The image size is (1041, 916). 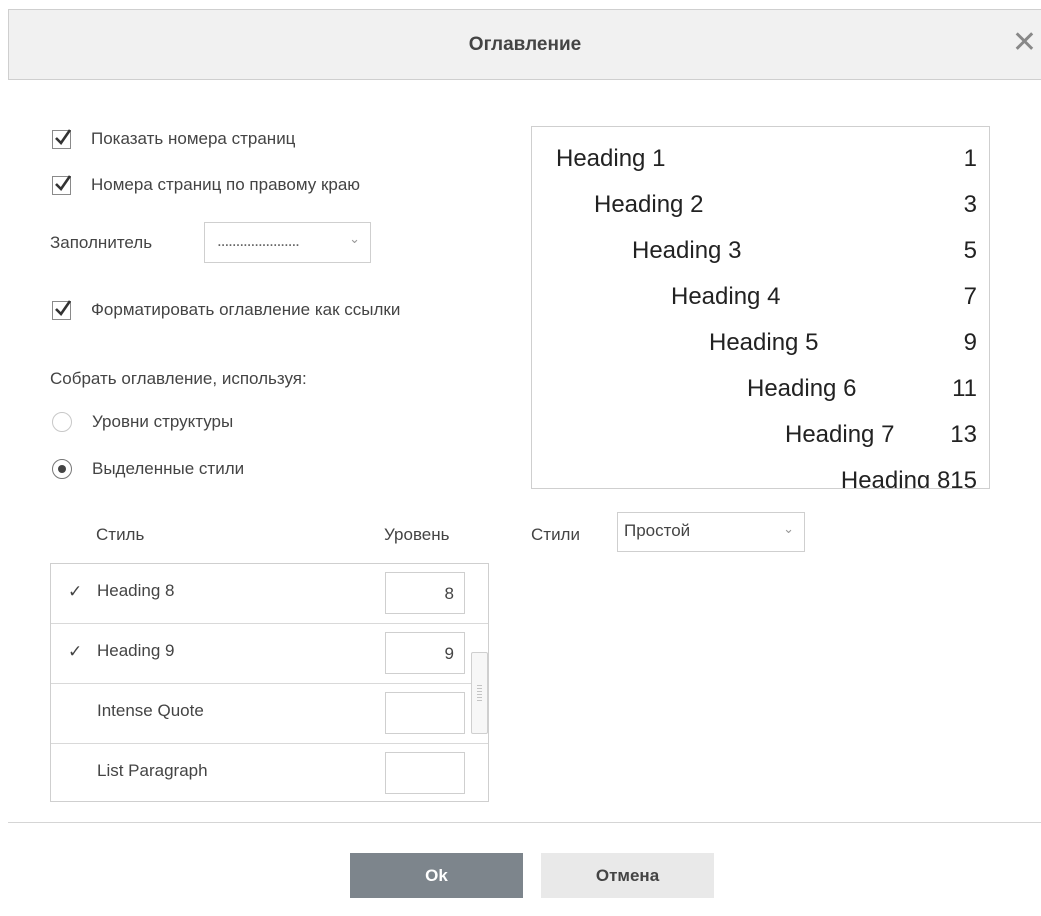 I want to click on dialog-title: Оглавление, so click(x=525, y=44).